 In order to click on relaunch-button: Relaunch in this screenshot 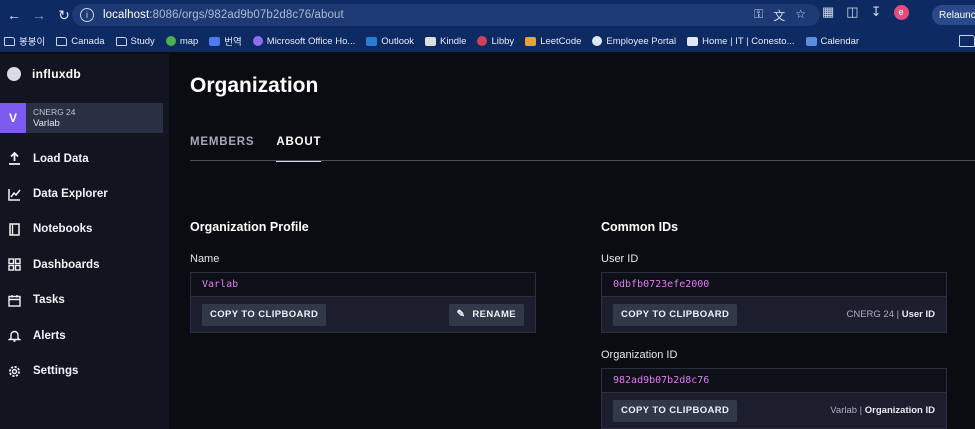, I will do `click(953, 15)`.